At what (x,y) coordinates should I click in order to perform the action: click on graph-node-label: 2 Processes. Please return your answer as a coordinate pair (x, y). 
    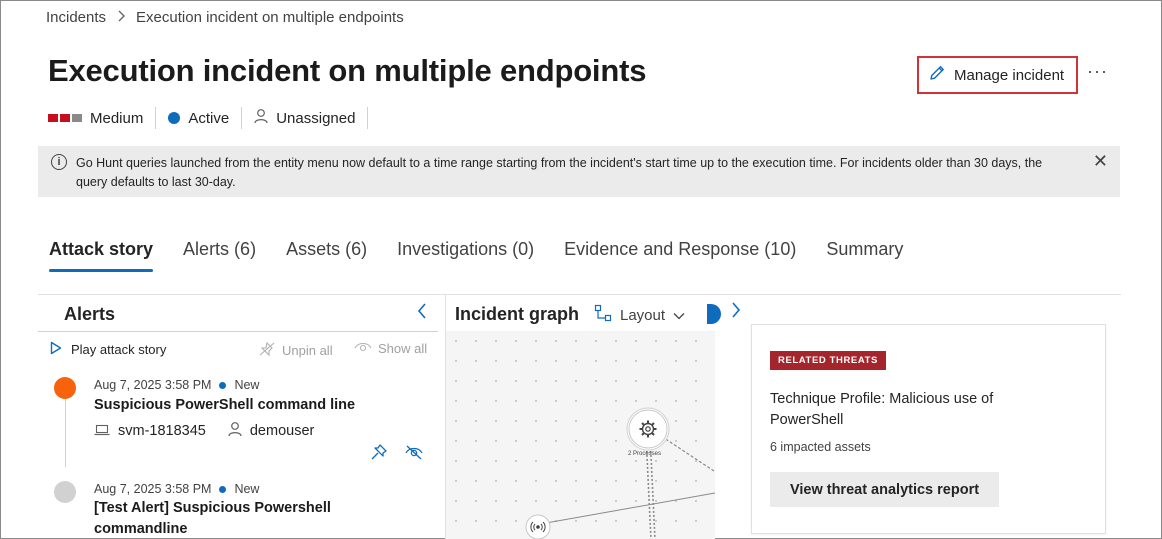
    Looking at the image, I should click on (645, 454).